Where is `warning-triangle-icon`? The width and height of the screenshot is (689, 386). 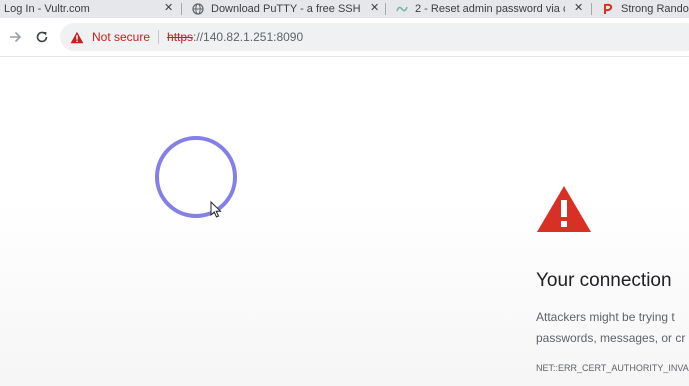
warning-triangle-icon is located at coordinates (564, 209).